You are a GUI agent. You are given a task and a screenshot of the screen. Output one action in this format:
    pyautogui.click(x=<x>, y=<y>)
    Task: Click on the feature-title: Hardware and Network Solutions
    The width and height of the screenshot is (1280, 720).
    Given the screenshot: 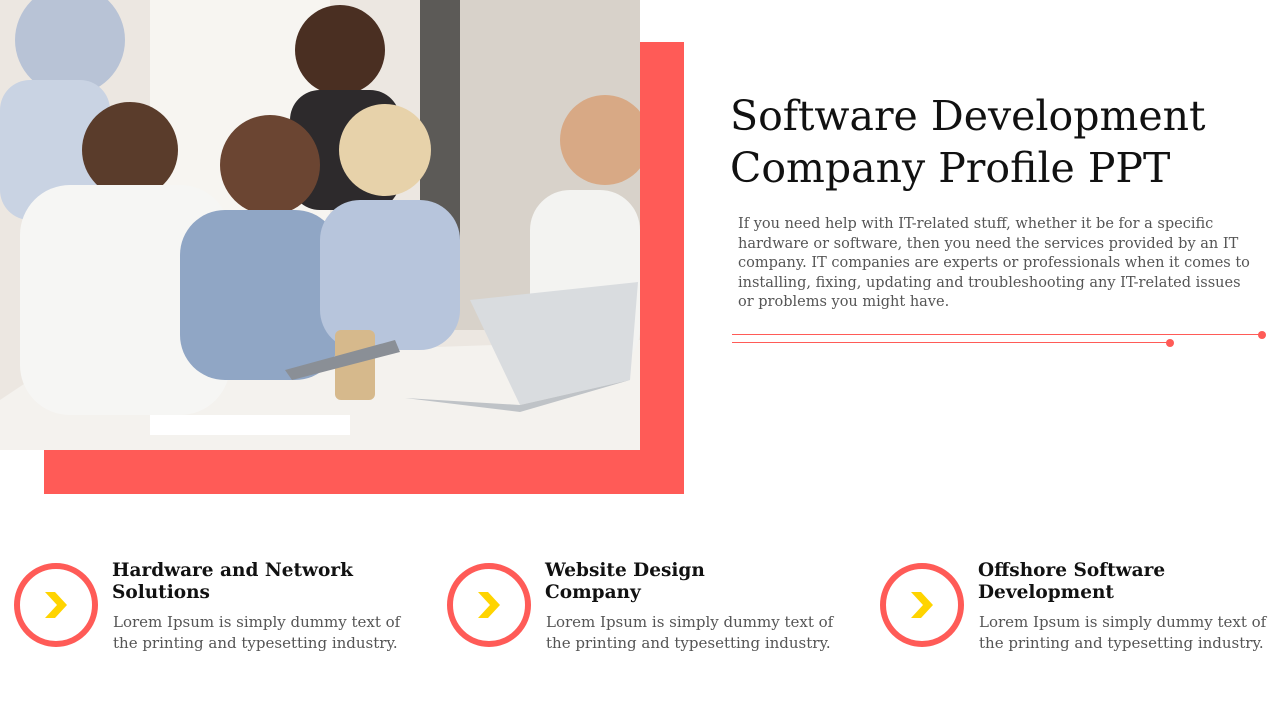 What is the action you would take?
    pyautogui.click(x=252, y=582)
    